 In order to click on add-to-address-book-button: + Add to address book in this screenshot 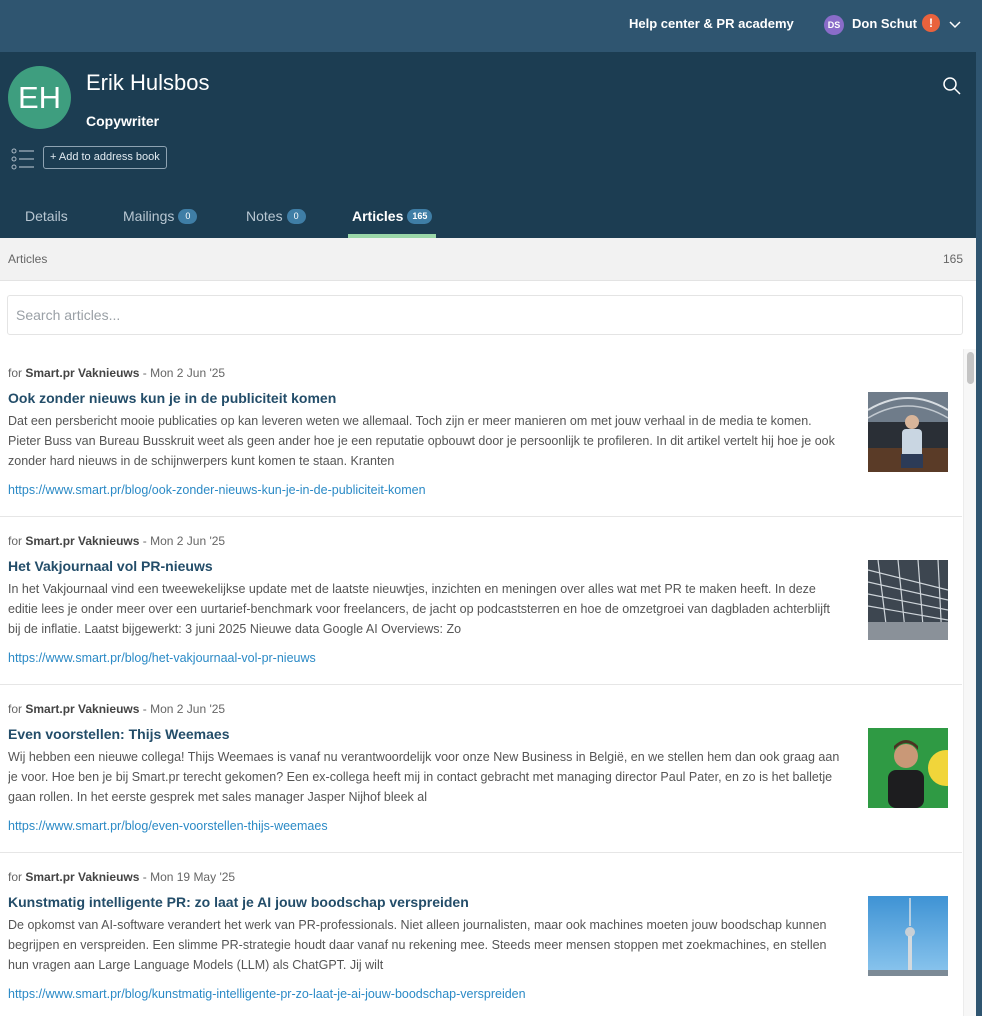, I will do `click(105, 157)`.